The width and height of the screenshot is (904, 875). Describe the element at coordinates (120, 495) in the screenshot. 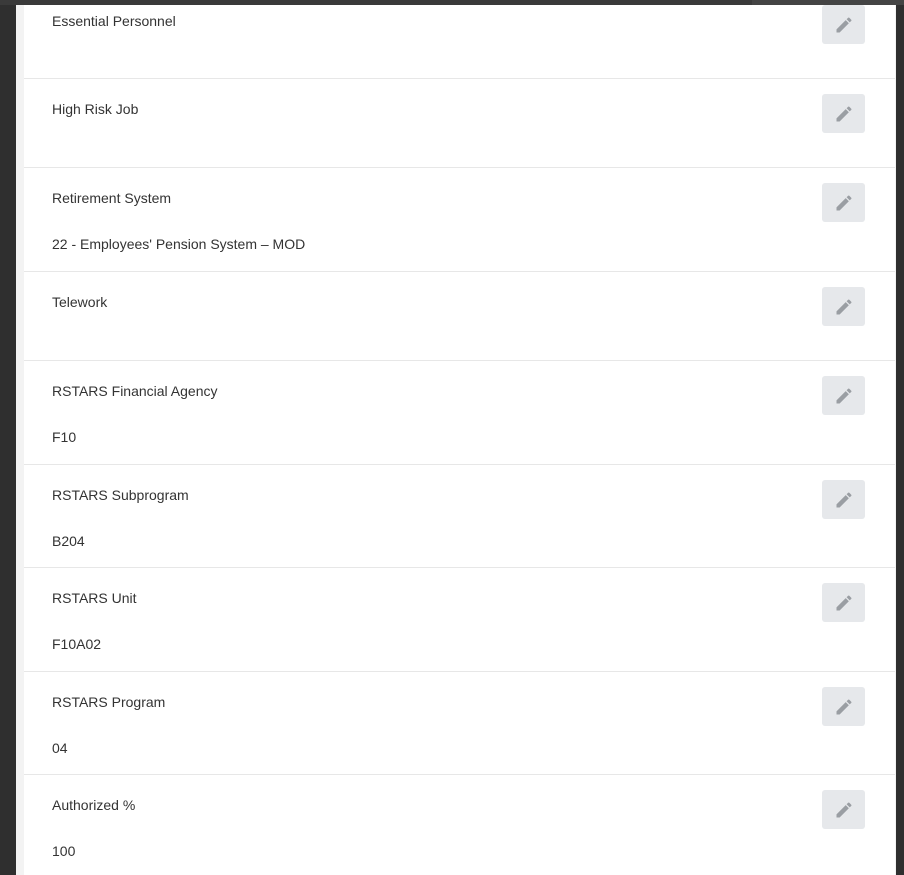

I see `field-label: RSTARS Subprogram` at that location.